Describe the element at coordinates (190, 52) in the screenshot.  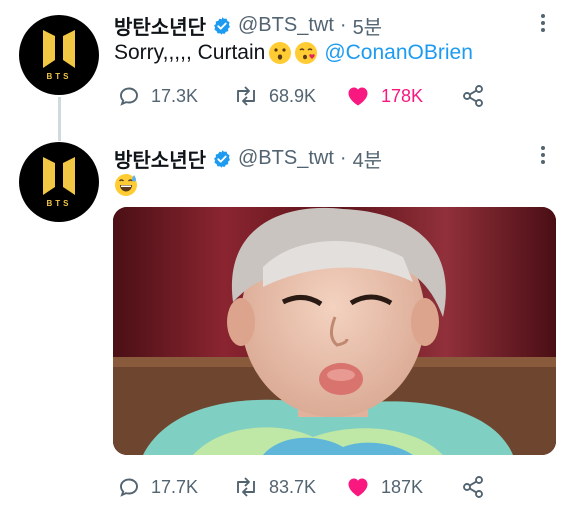
I see `tweet-body-text: Sorry,,,,, Curtain` at that location.